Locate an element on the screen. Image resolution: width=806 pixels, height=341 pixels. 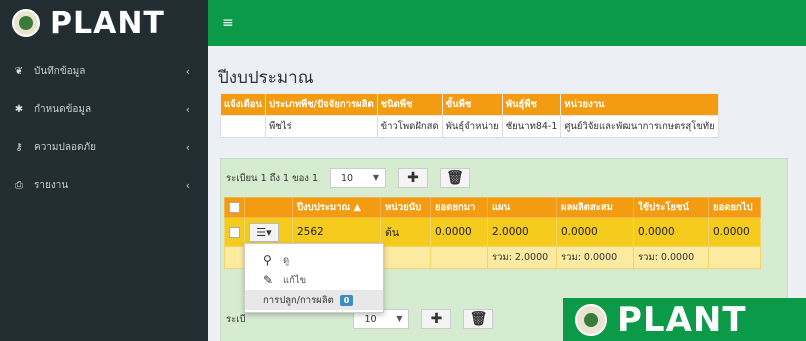
delete-button-bottom: 🗑 is located at coordinates (478, 319).